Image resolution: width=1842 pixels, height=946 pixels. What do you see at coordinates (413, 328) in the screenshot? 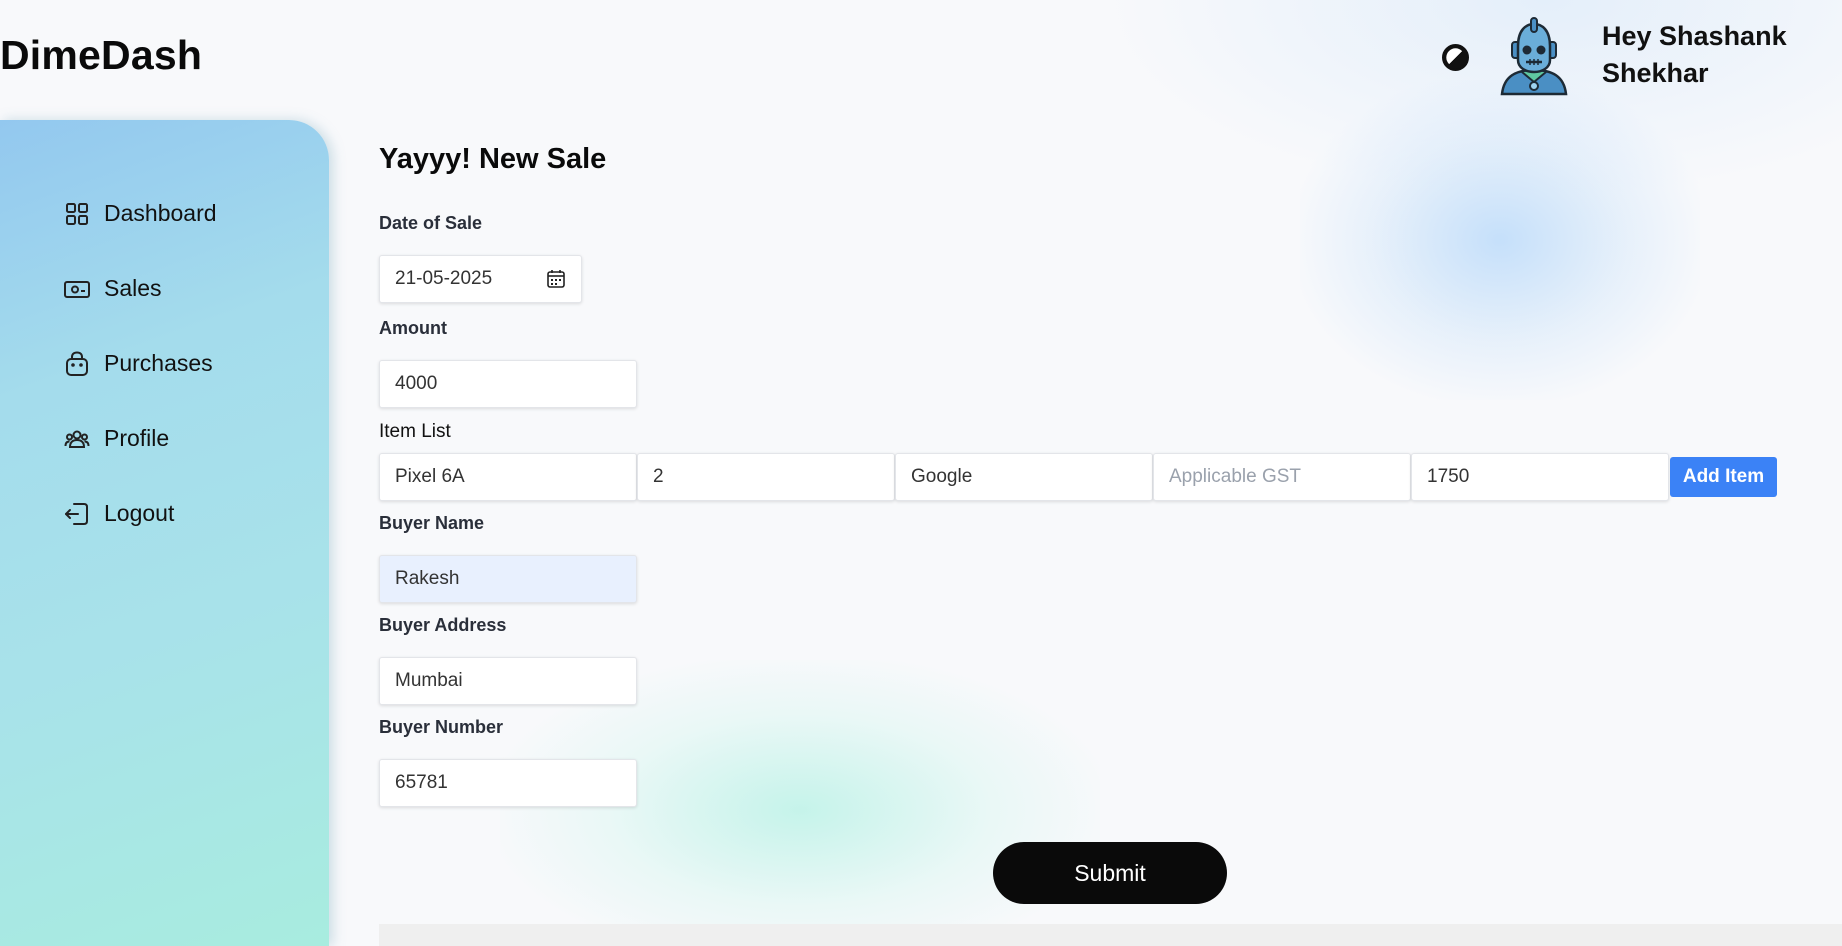
I see `amount-label: Amount` at bounding box center [413, 328].